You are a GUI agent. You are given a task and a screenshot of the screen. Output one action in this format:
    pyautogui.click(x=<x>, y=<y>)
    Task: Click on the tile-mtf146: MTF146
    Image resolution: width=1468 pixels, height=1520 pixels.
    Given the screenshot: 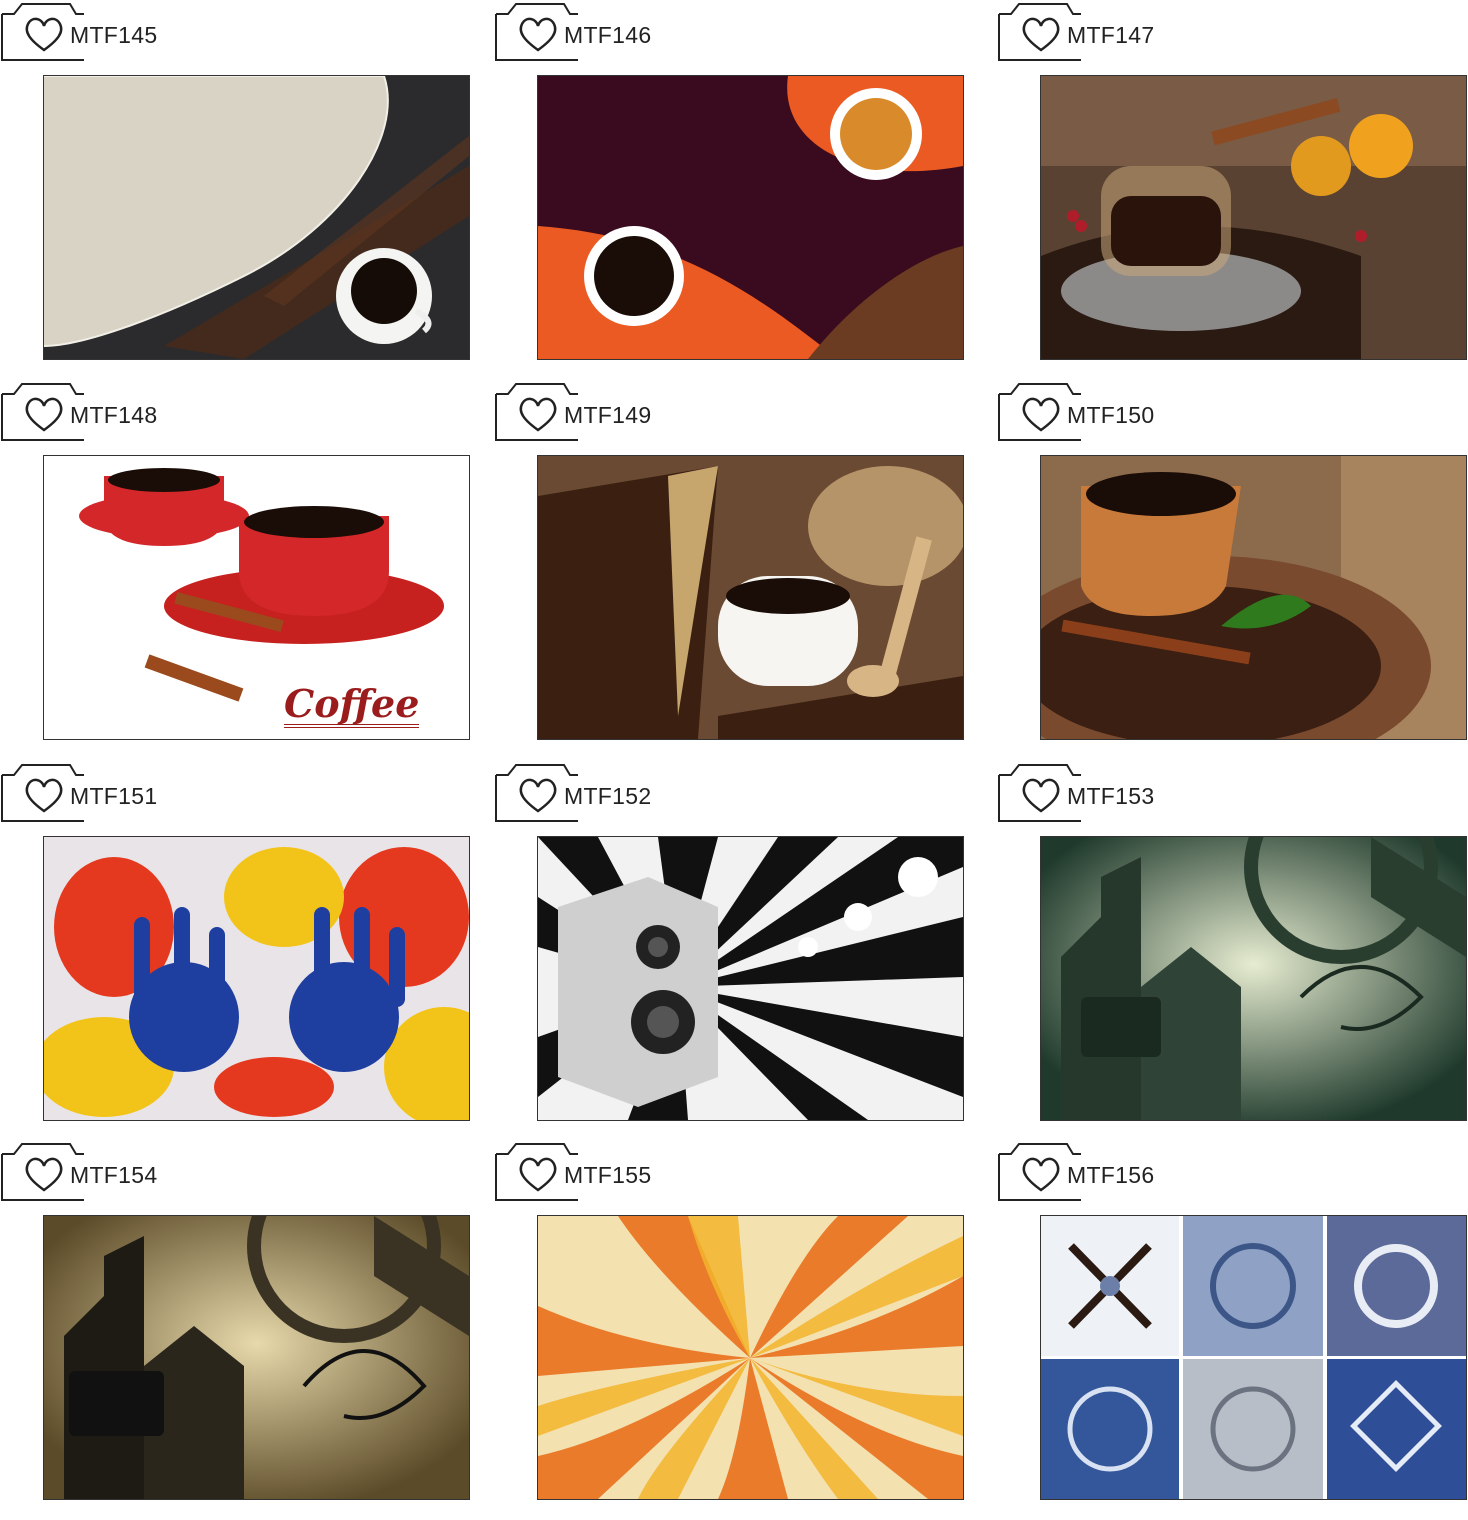 What is the action you would take?
    pyautogui.click(x=731, y=190)
    